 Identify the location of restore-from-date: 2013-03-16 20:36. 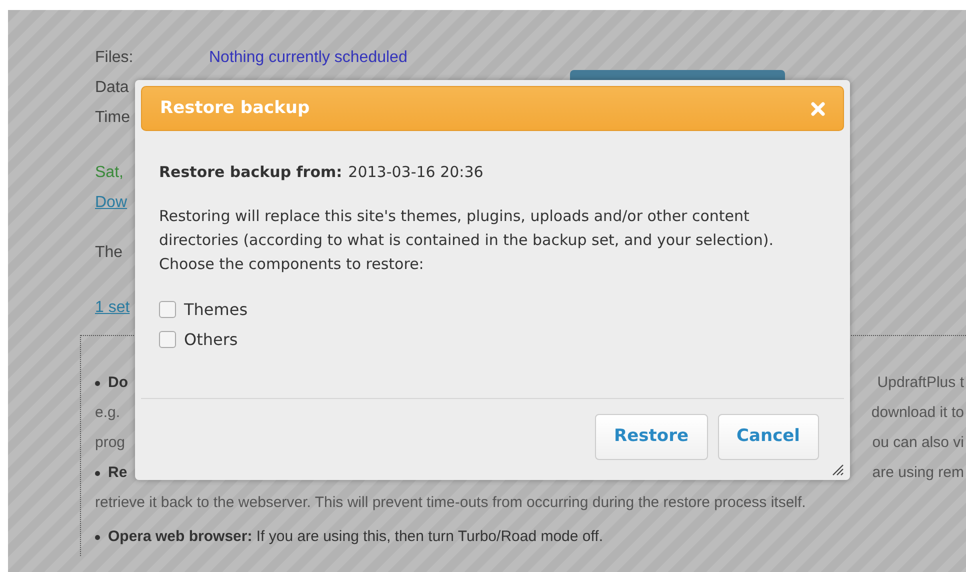
(416, 172).